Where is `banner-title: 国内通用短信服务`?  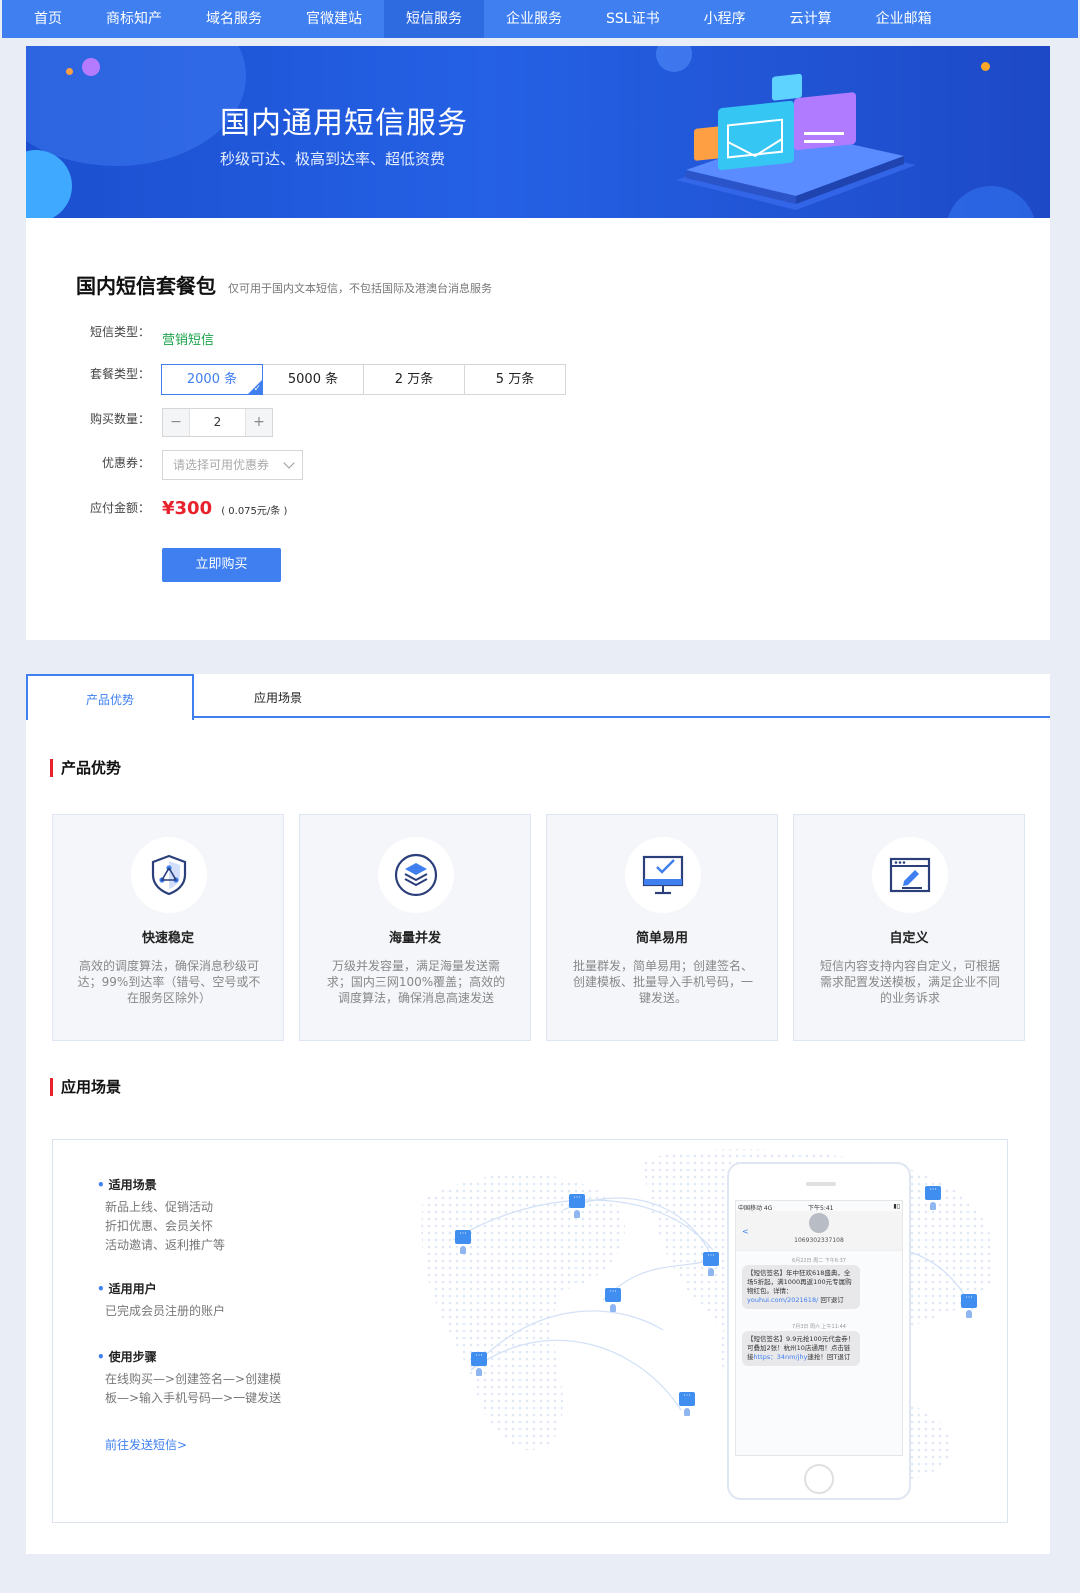 banner-title: 国内通用短信服务 is located at coordinates (344, 123).